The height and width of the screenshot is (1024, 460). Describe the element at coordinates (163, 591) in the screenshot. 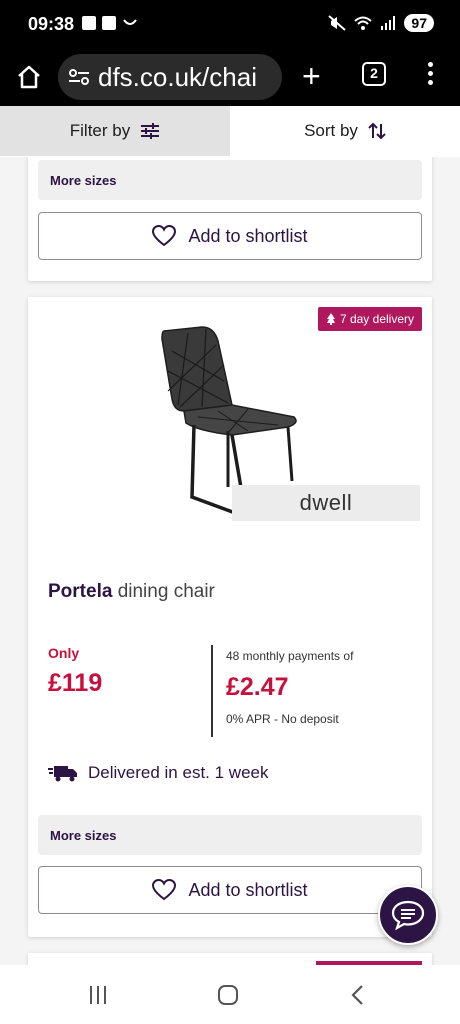

I see `product-name-rest: dining chair` at that location.